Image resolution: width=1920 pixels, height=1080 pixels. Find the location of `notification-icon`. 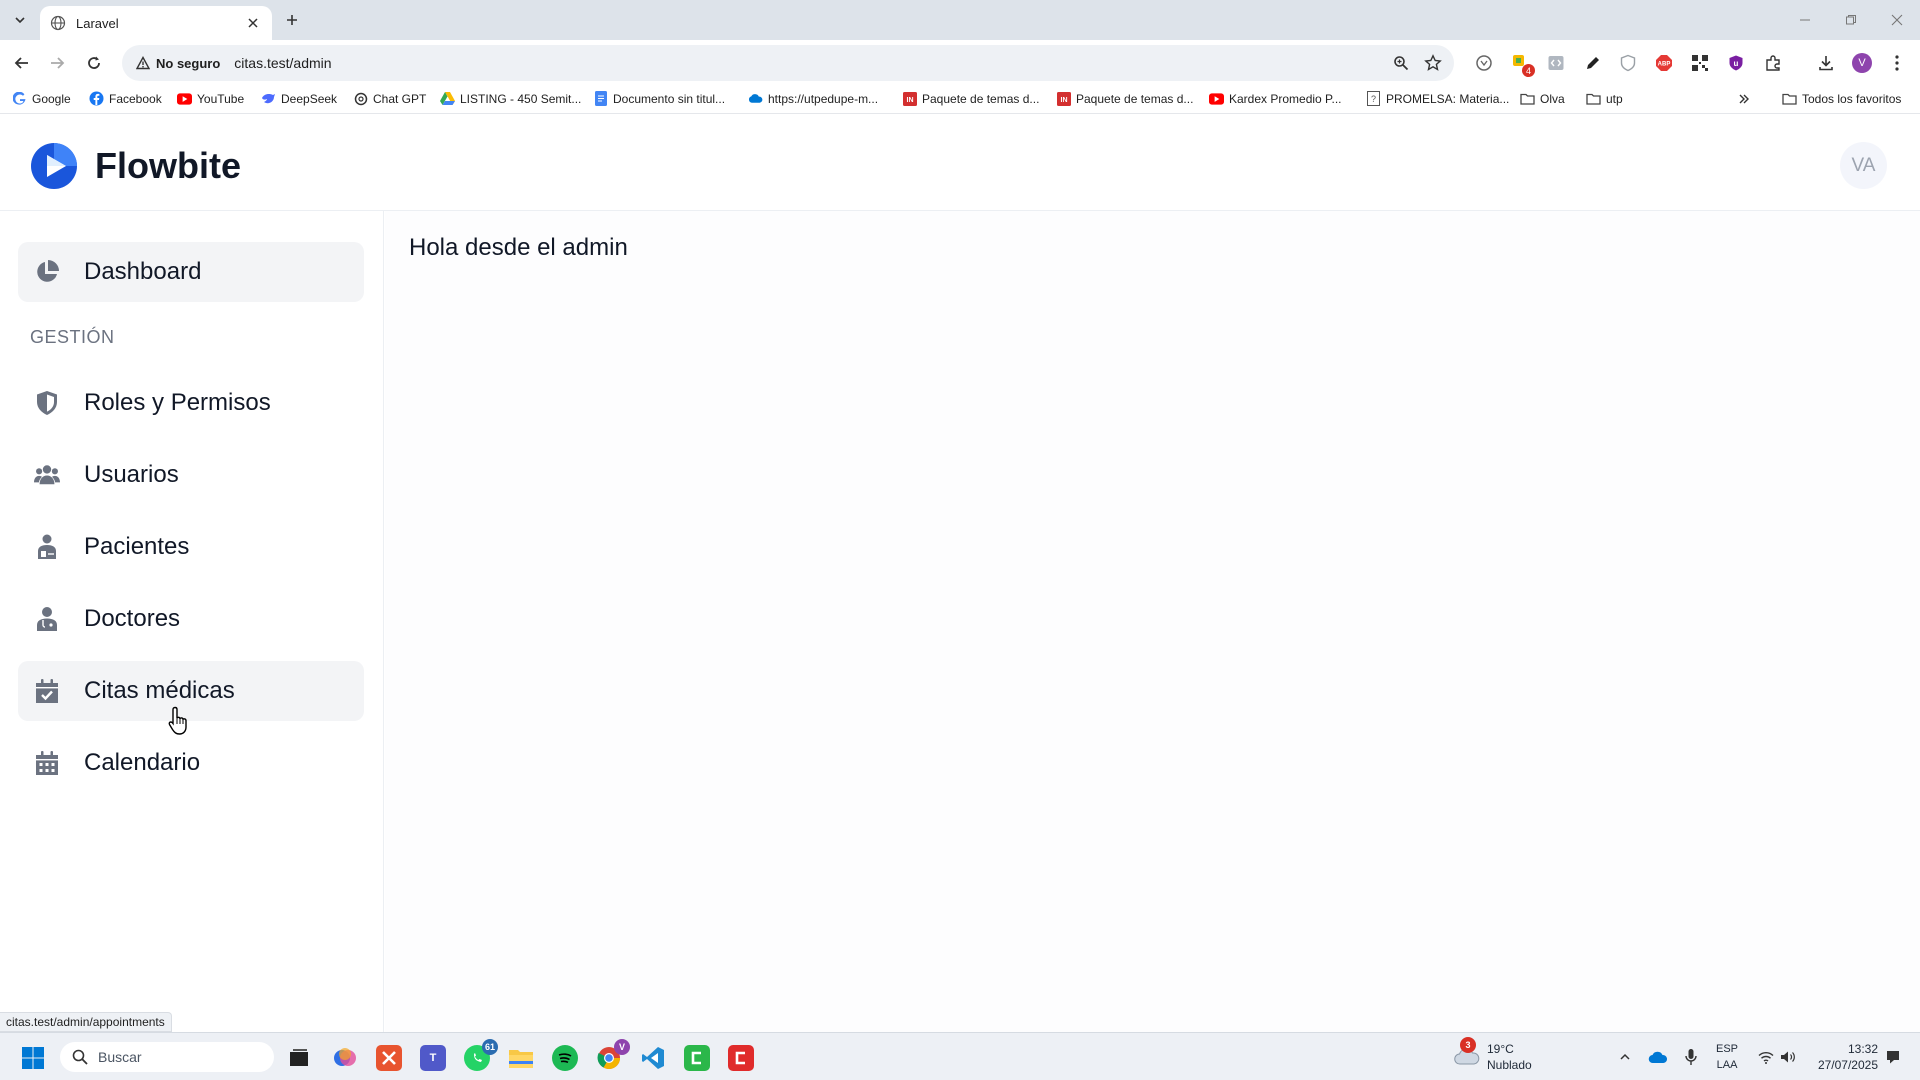

notification-icon is located at coordinates (1893, 1057).